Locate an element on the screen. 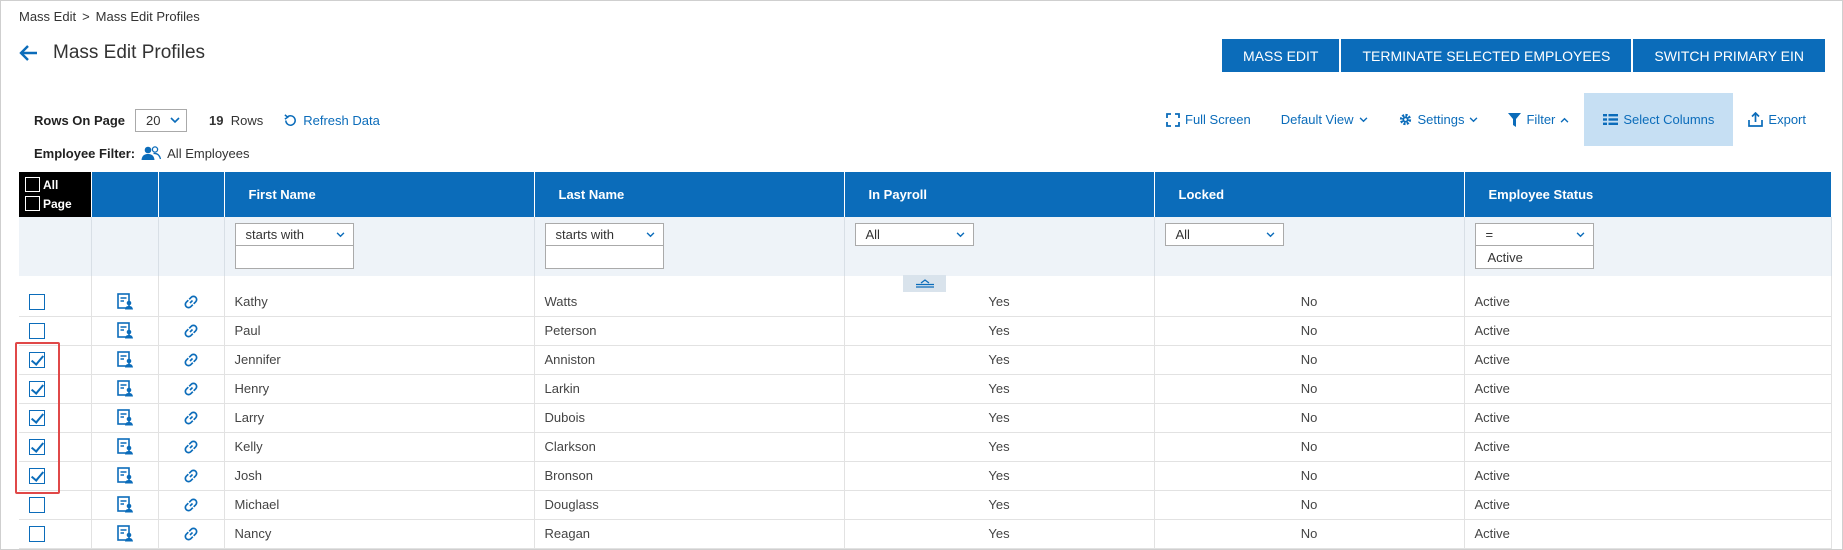  table-row: Larry Dubois Yes No Active is located at coordinates (925, 418).